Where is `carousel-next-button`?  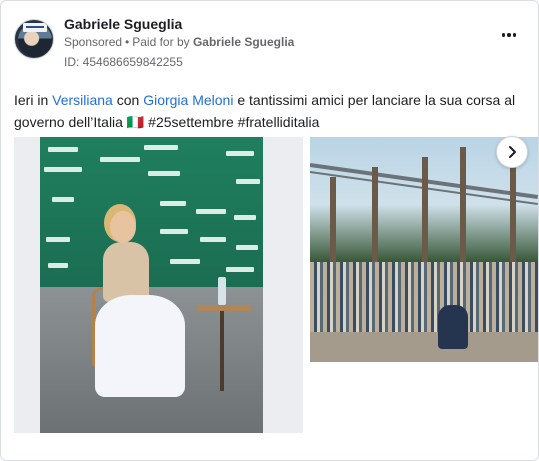 carousel-next-button is located at coordinates (512, 152).